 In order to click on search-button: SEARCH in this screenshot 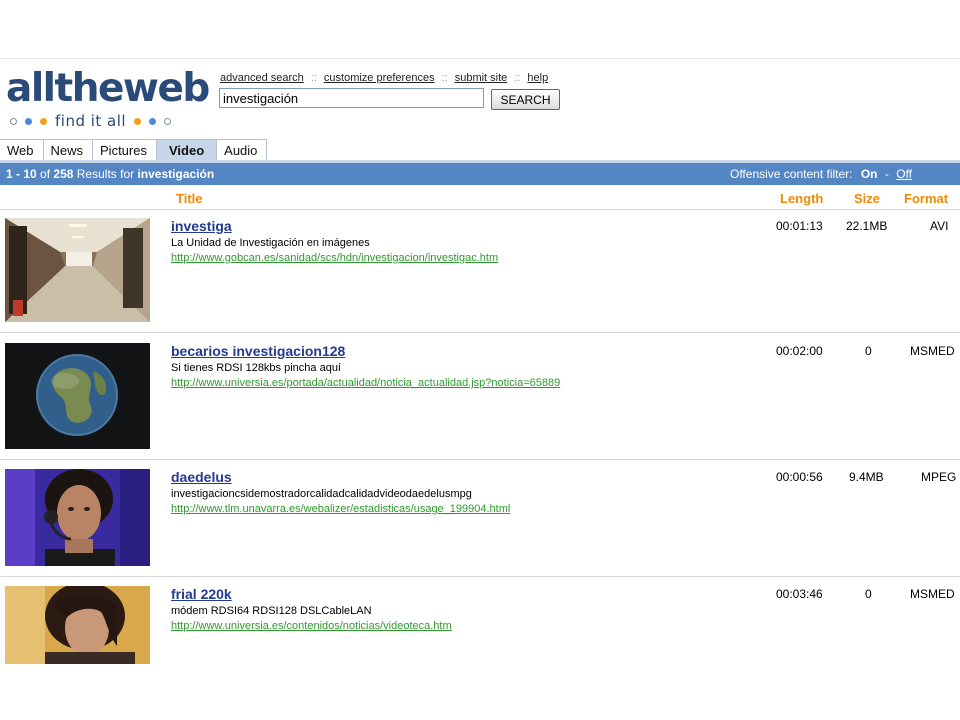, I will do `click(525, 99)`.